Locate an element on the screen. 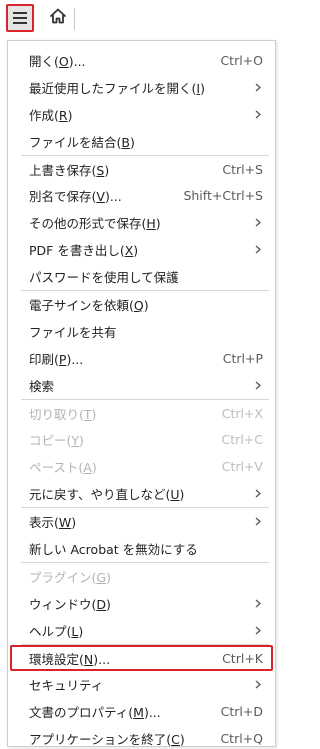  menu-item-mnemonic: G is located at coordinates (101, 577).